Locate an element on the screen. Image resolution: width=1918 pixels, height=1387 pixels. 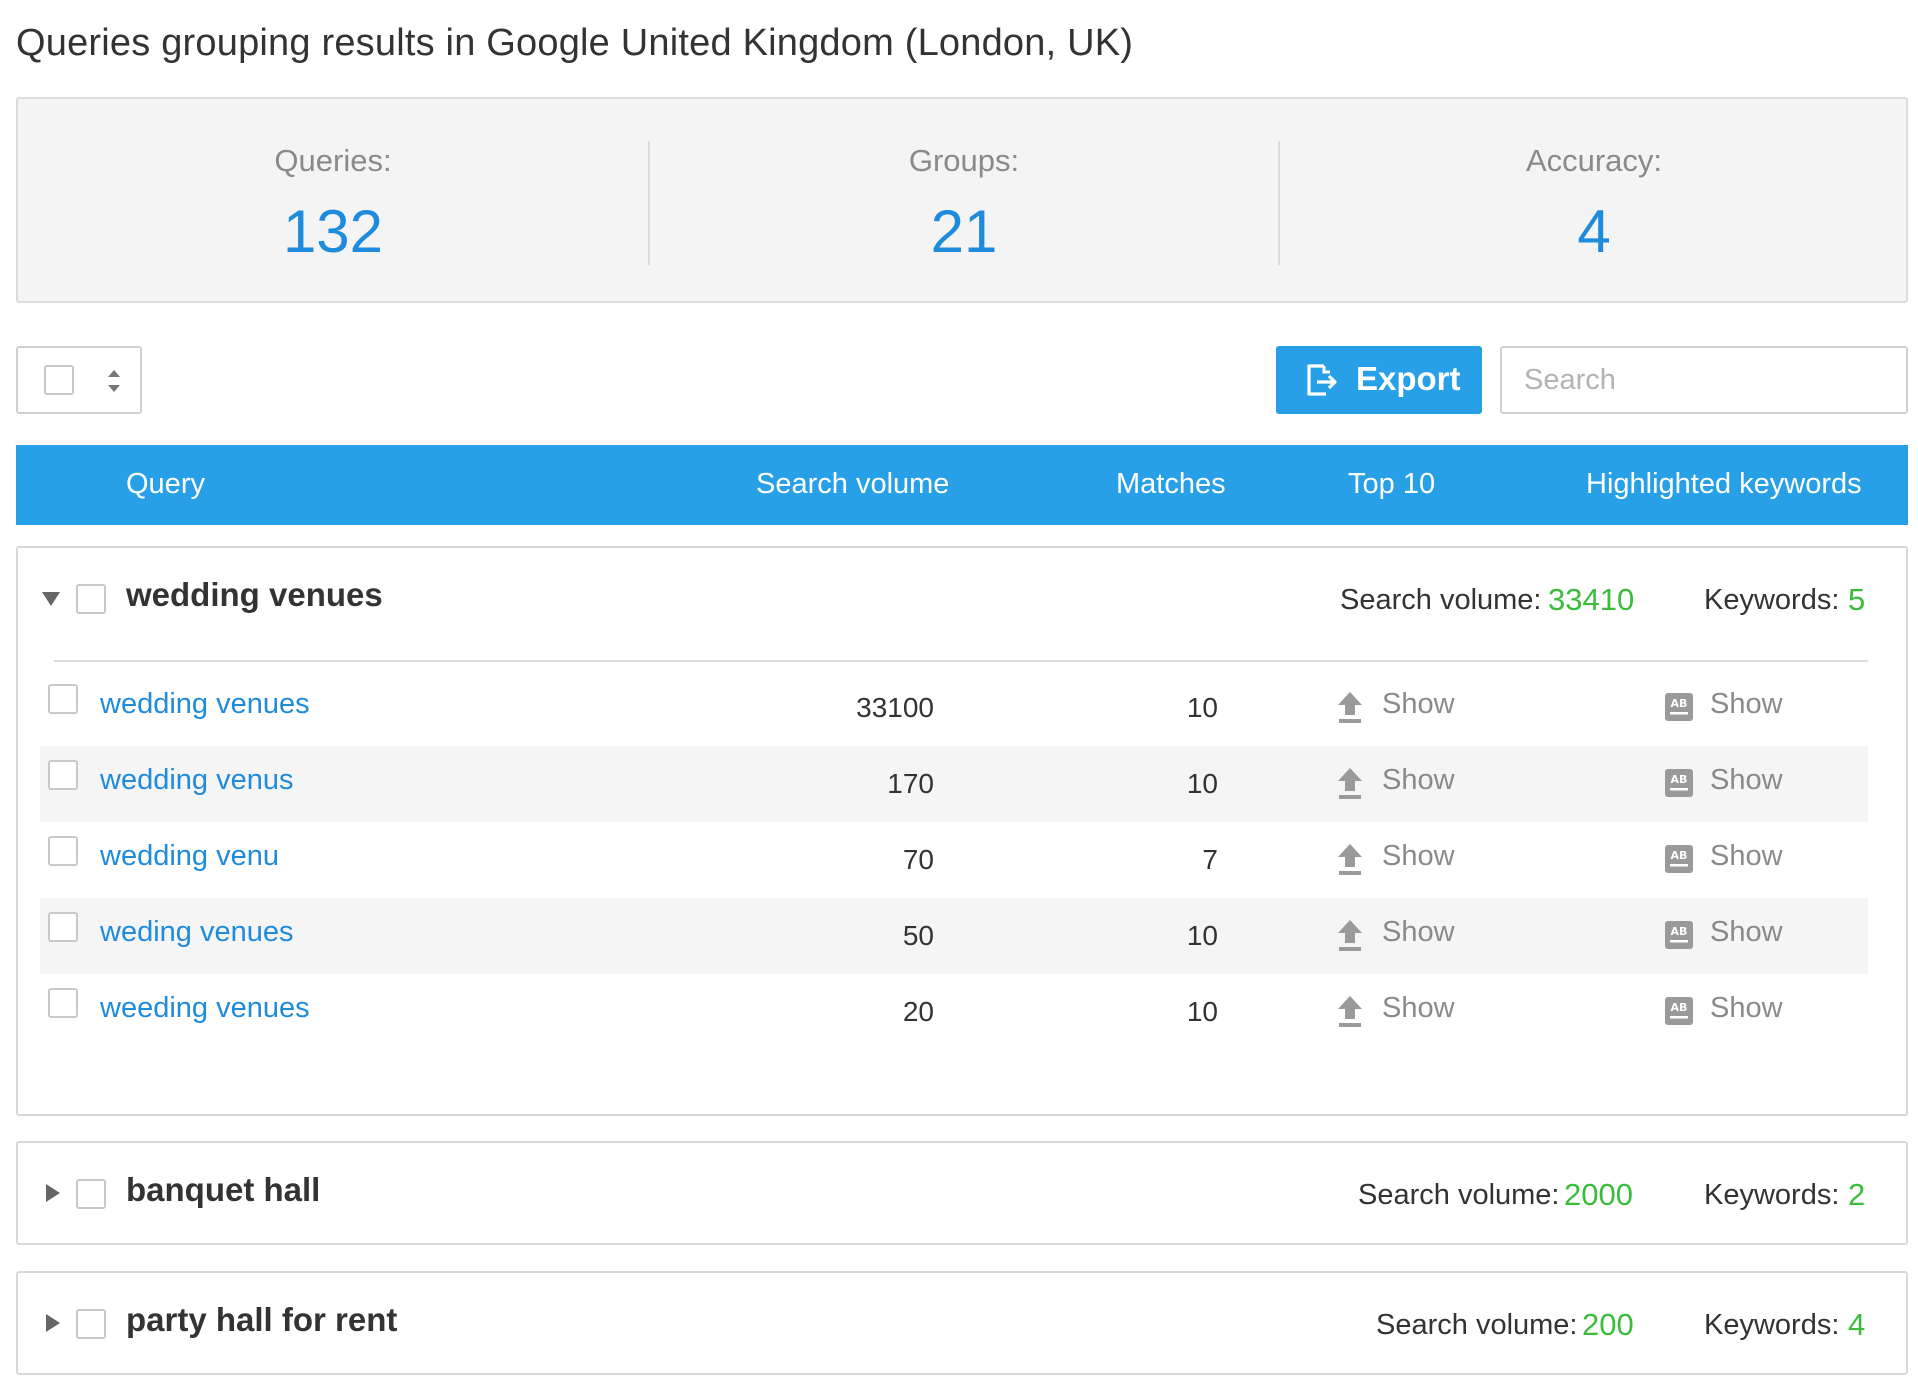
search-volume-cell: 20 is located at coordinates (918, 1011).